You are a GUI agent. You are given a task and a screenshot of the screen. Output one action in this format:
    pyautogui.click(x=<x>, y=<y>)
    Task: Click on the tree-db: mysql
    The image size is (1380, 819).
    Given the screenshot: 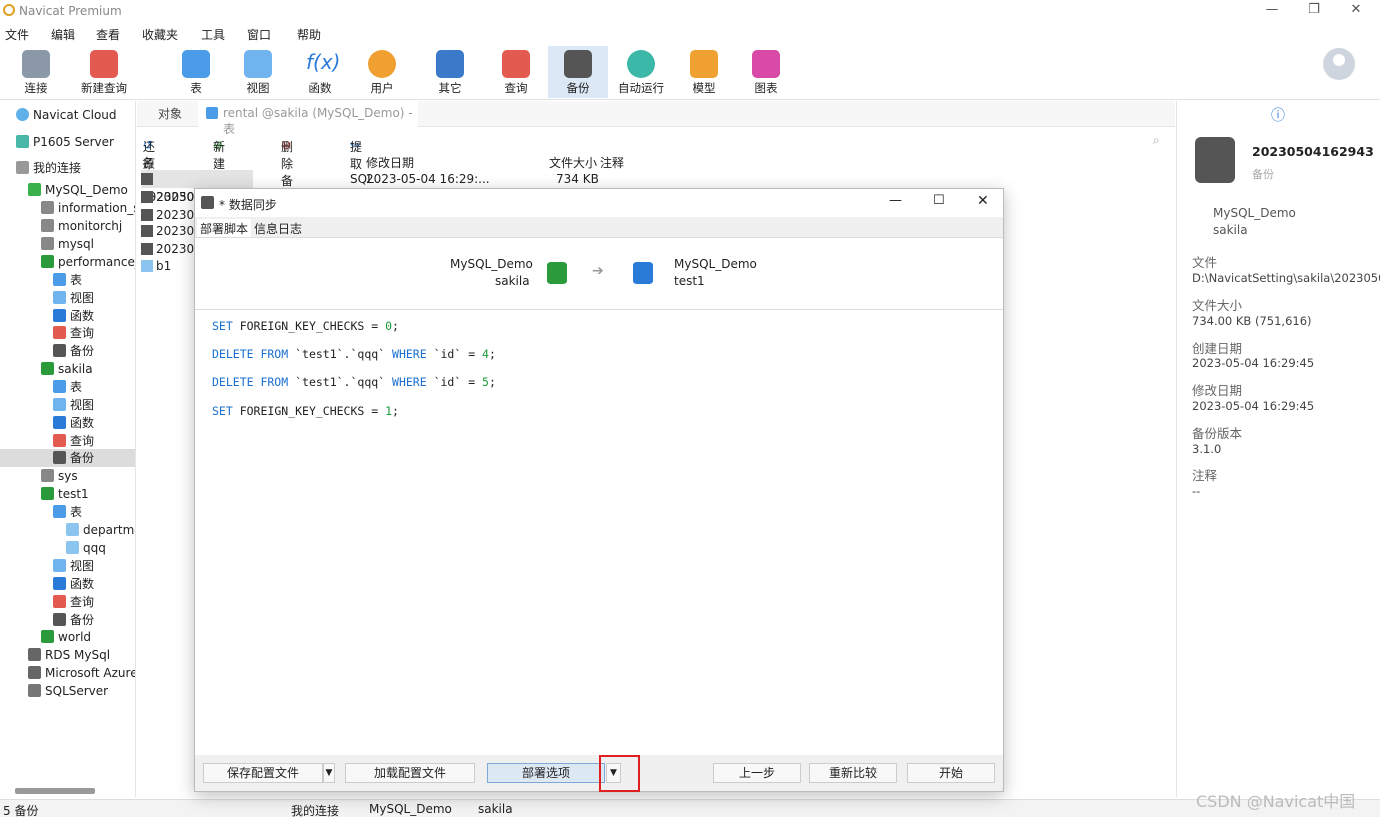 What is the action you would take?
    pyautogui.click(x=67, y=244)
    